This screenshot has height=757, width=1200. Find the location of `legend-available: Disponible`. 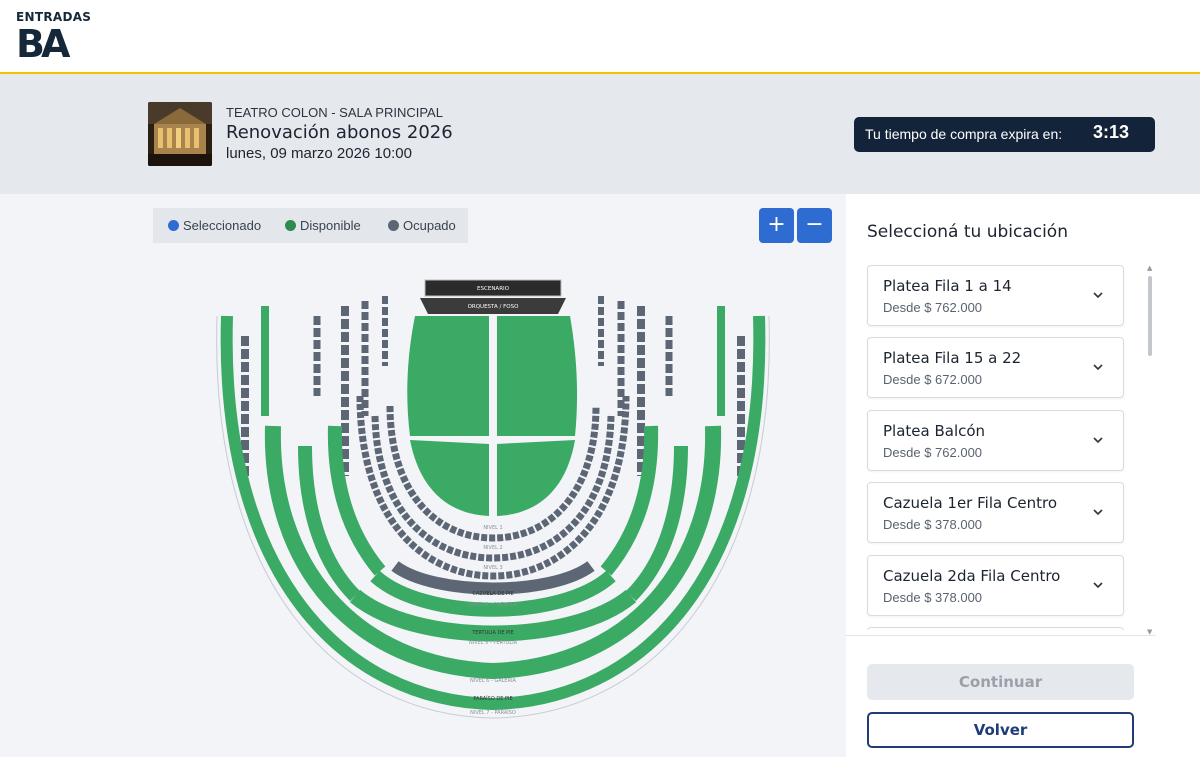

legend-available: Disponible is located at coordinates (323, 225).